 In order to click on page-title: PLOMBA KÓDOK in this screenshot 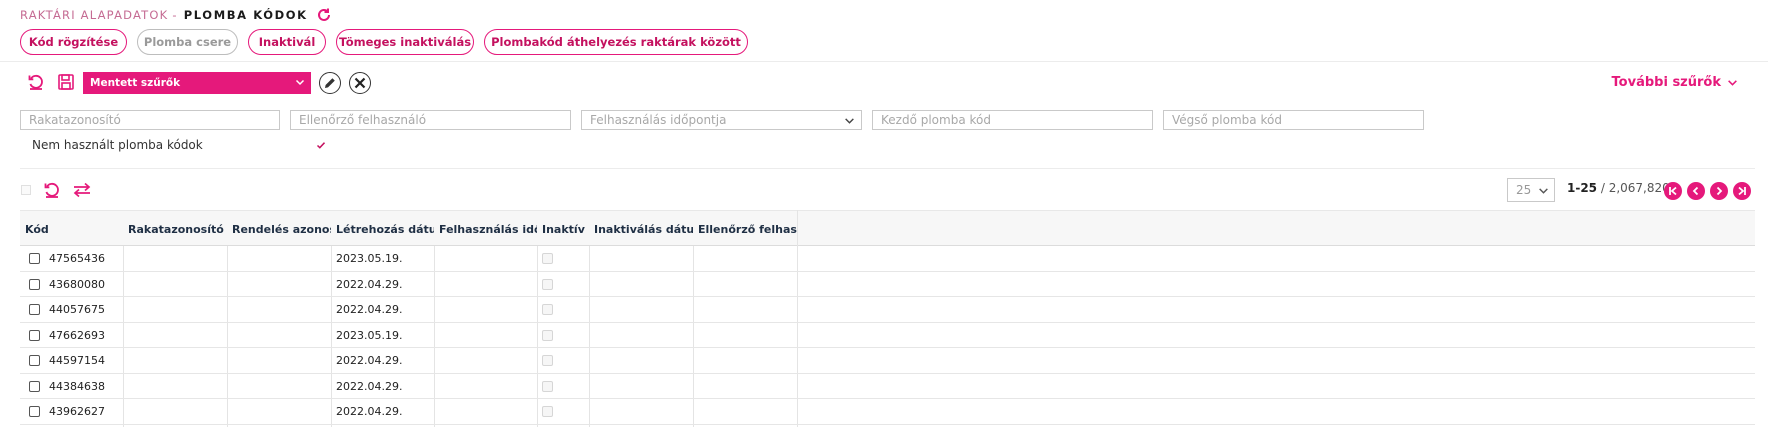, I will do `click(245, 15)`.